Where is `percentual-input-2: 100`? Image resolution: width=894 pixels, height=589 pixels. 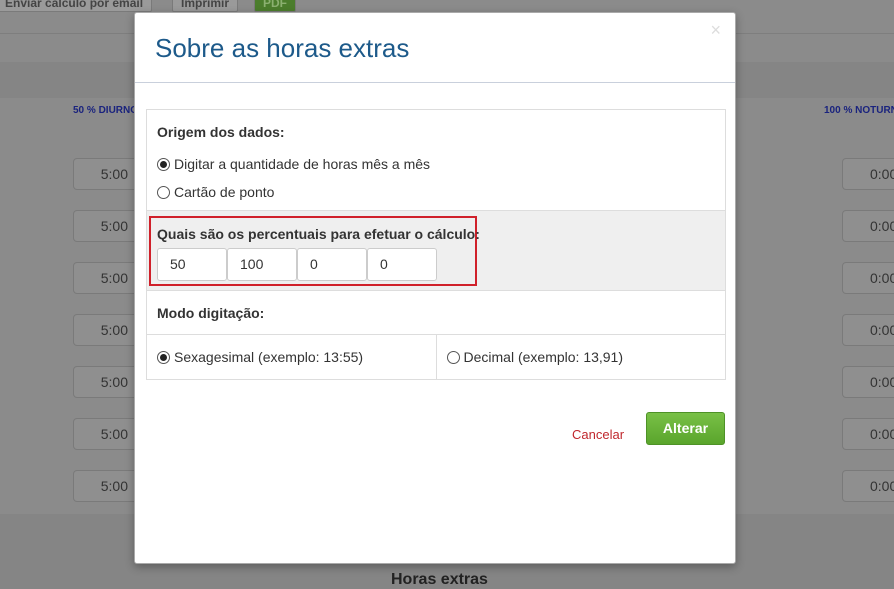 percentual-input-2: 100 is located at coordinates (262, 264).